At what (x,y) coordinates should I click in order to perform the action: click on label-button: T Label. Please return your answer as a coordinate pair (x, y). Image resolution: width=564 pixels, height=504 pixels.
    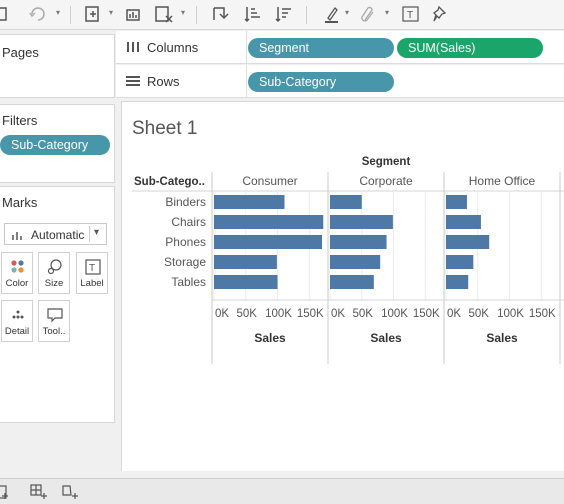
    Looking at the image, I should click on (92, 273).